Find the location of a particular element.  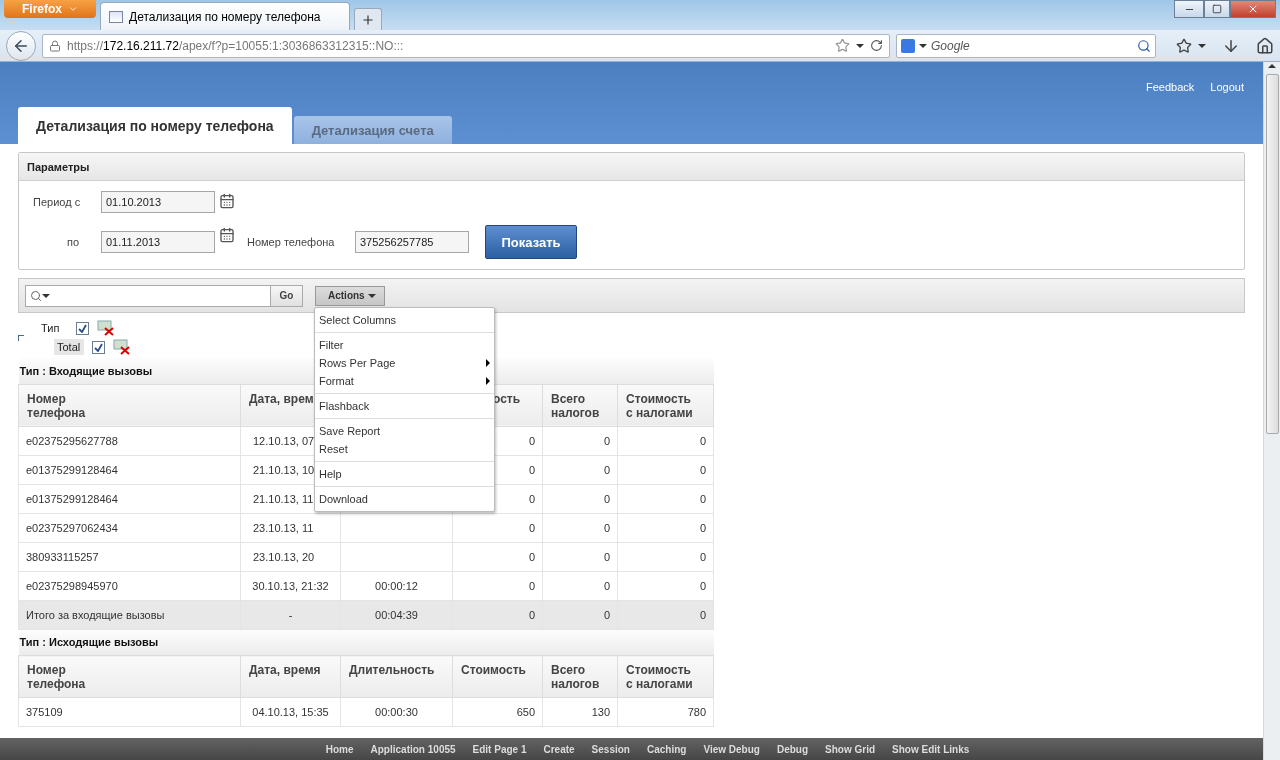

developer-link: Caching is located at coordinates (666, 749).